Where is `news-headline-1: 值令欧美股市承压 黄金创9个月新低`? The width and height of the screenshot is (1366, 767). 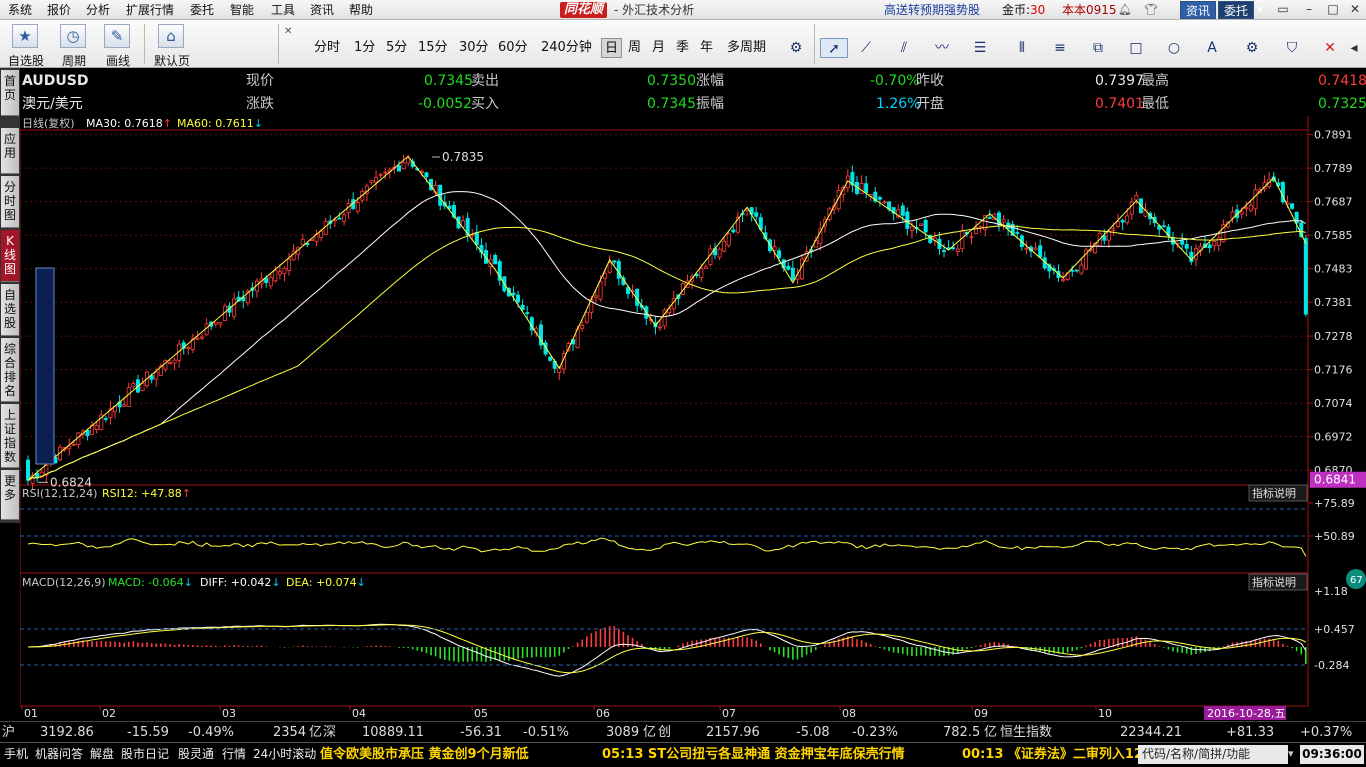 news-headline-1: 值令欧美股市承压 黄金创9个月新低 is located at coordinates (424, 754).